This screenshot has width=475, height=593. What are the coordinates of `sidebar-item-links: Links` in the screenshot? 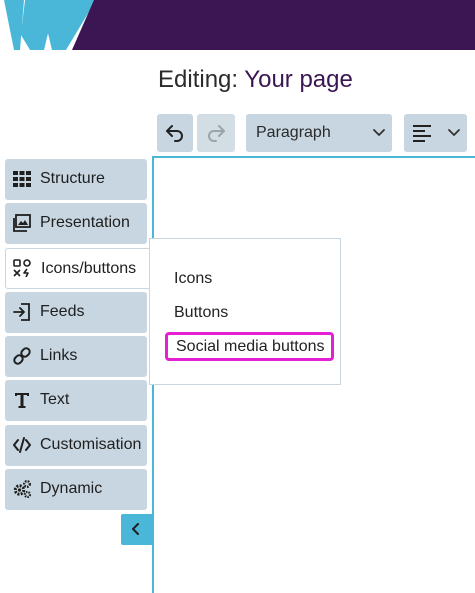 It's located at (76, 356).